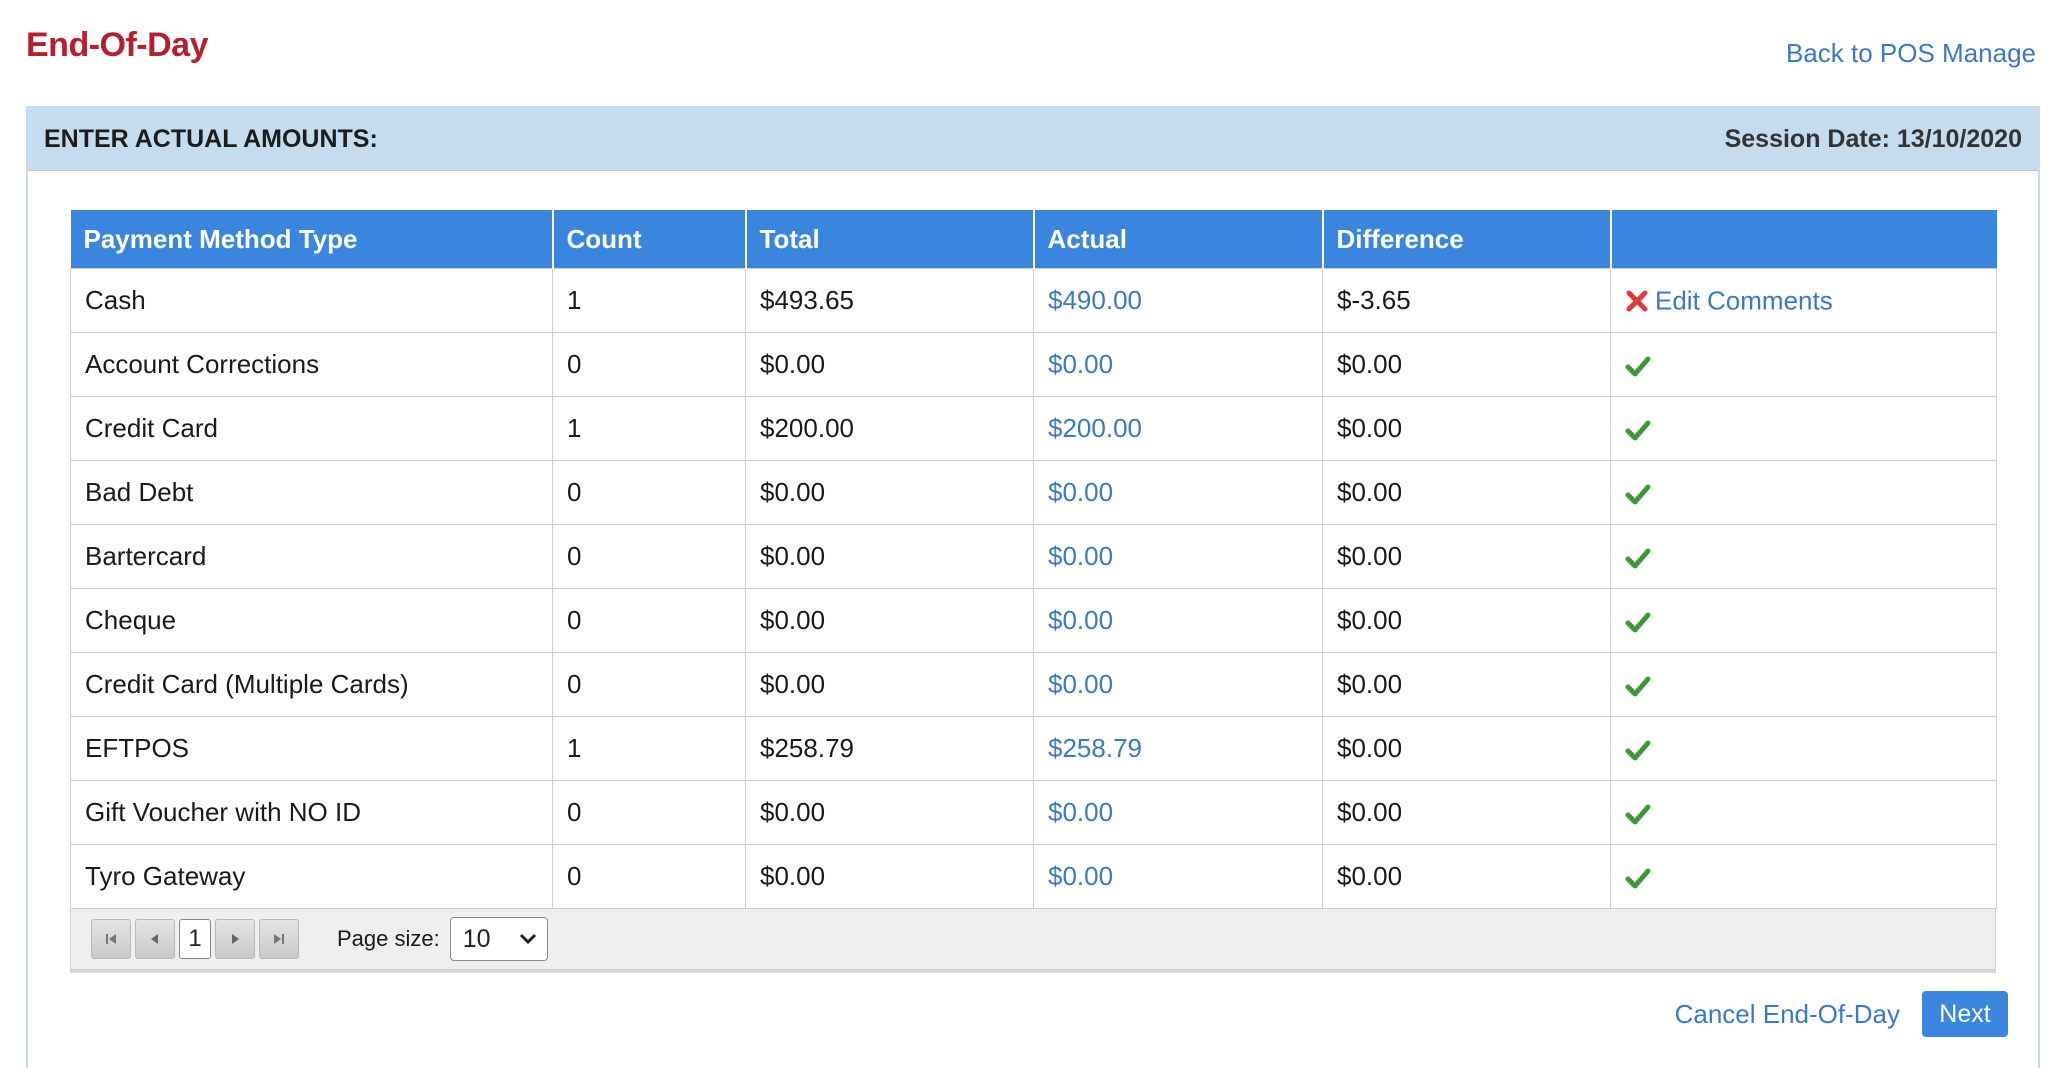 This screenshot has height=1068, width=2062. I want to click on first-page-button, so click(111, 939).